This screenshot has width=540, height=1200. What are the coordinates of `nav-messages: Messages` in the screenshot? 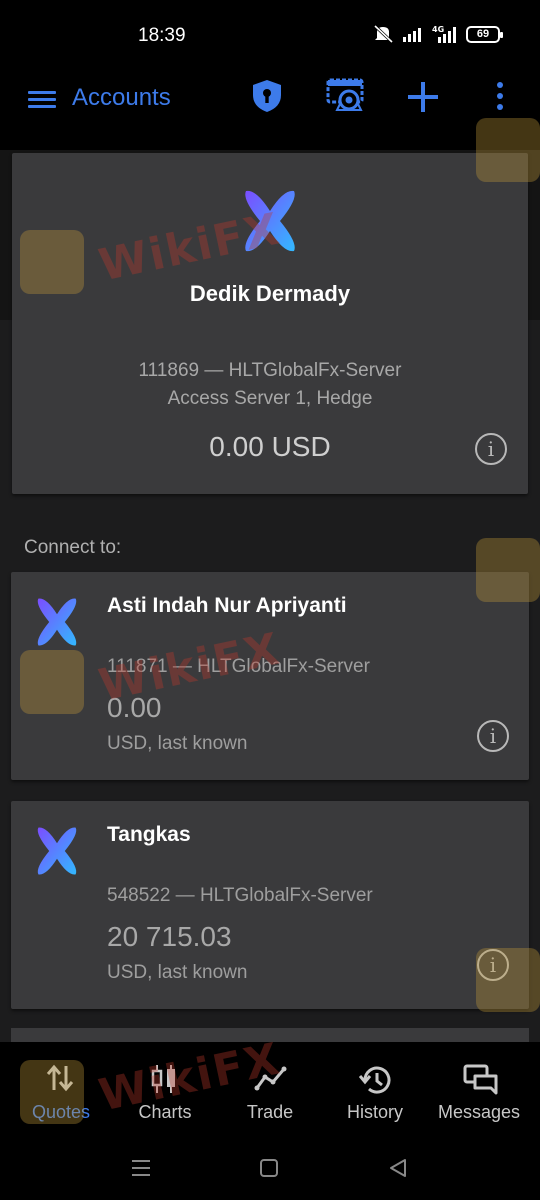 It's located at (479, 1089).